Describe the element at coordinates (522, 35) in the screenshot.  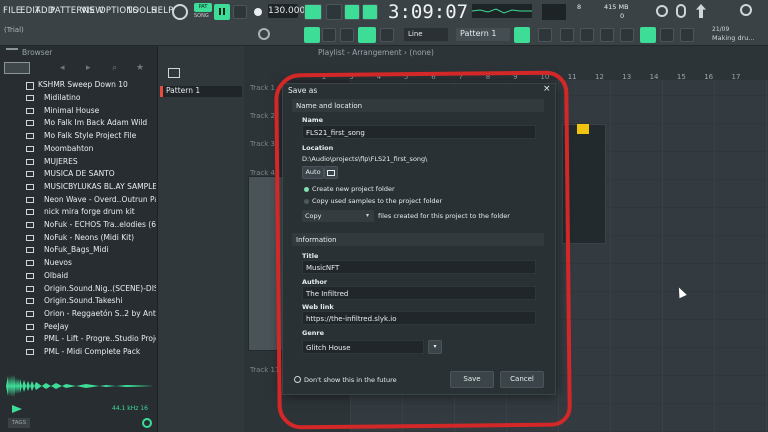
I see `pattern-plus-icon` at that location.